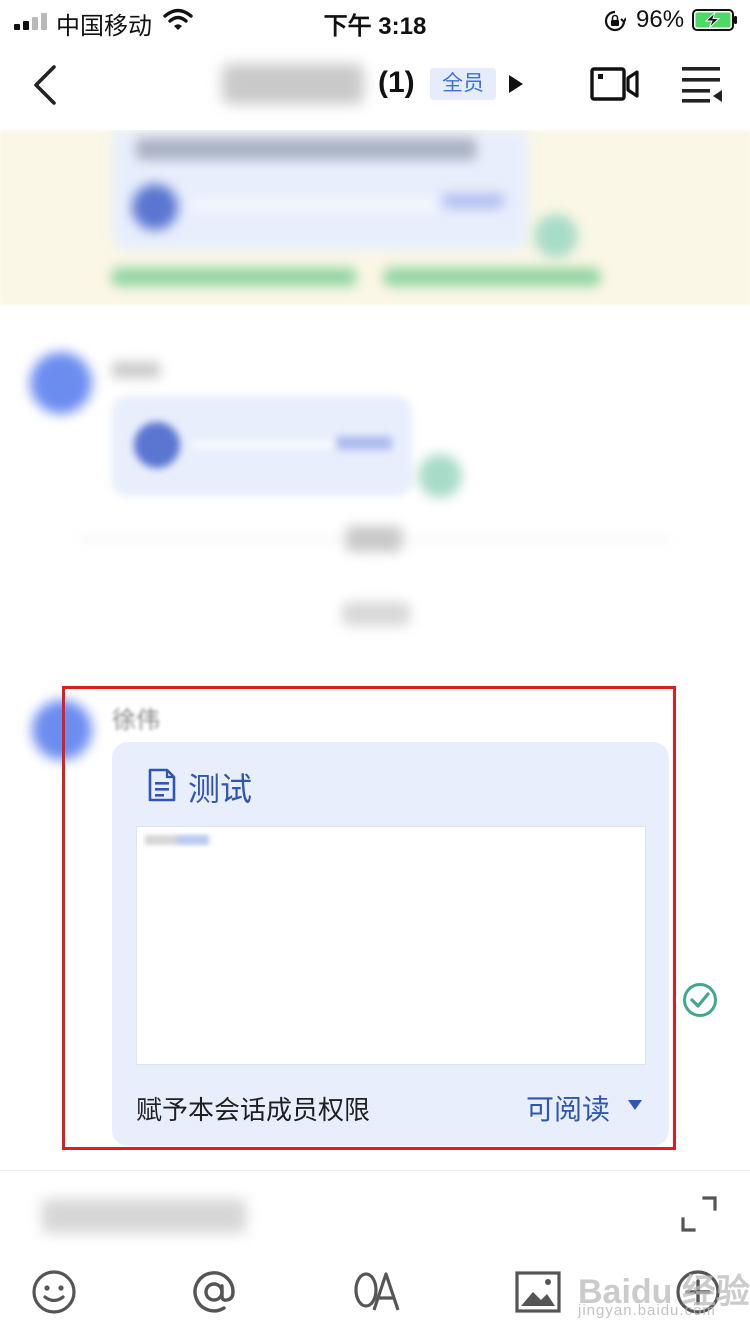 This screenshot has width=750, height=1334. I want to click on member-count: (1), so click(396, 83).